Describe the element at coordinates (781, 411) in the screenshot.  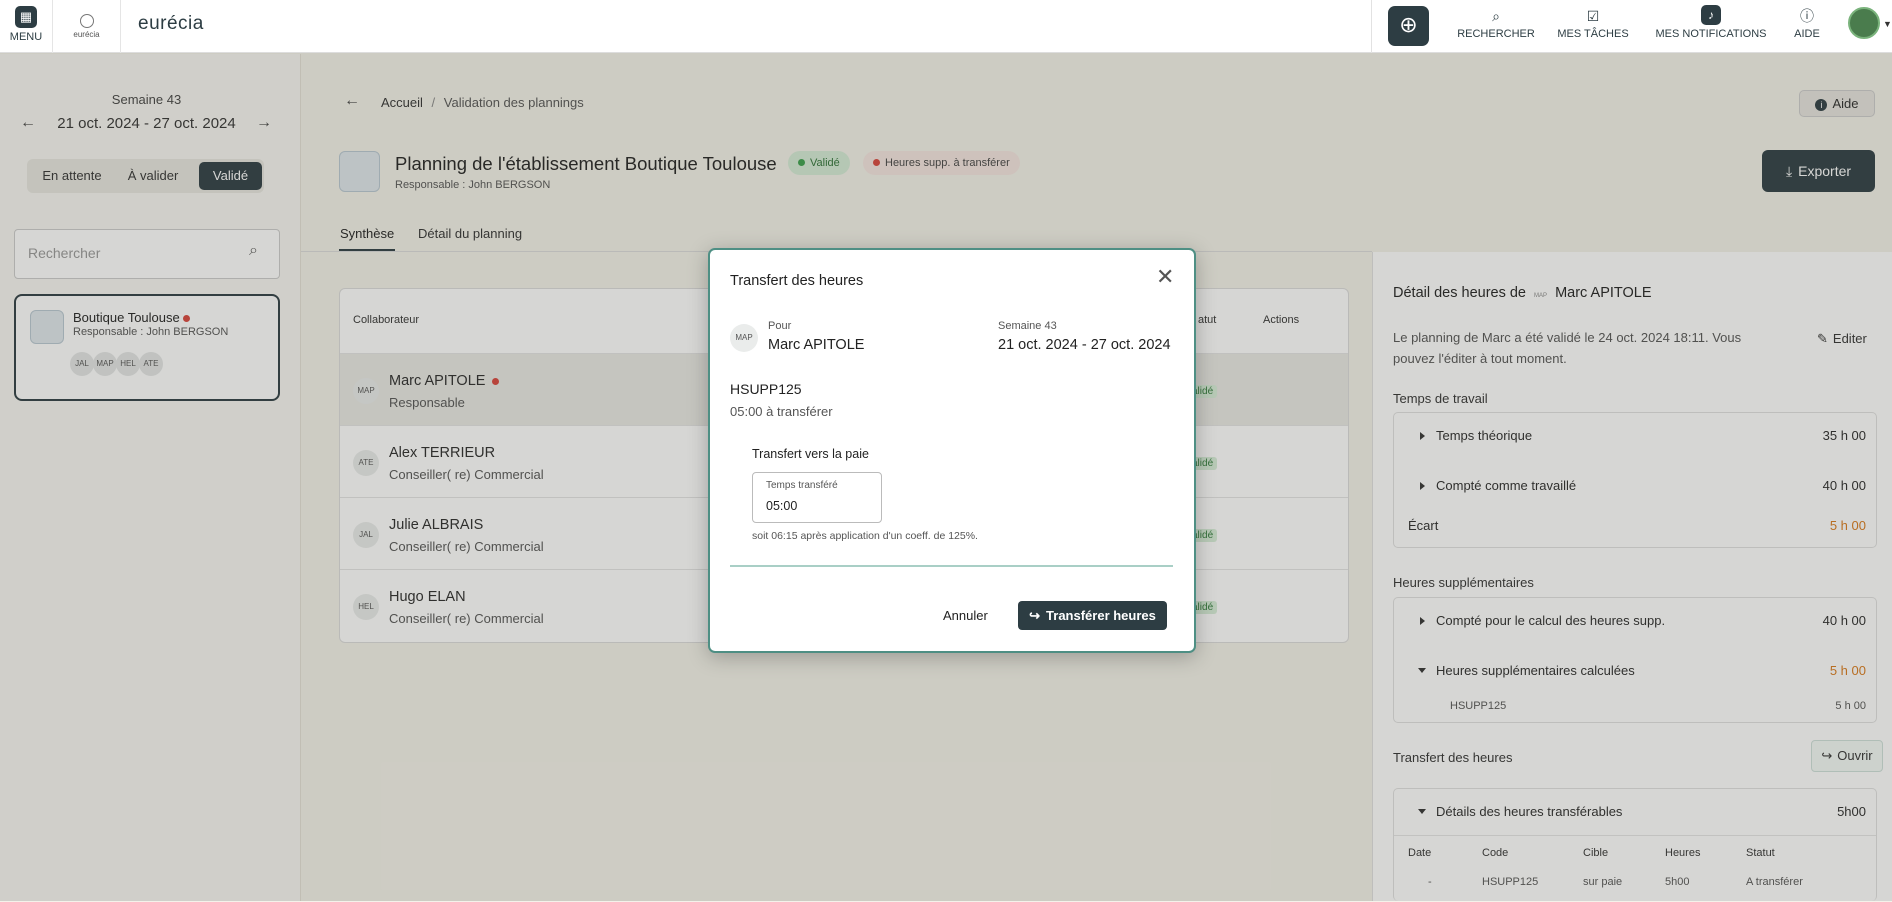
I see `hours-to-transfer: 05:00 à transférer` at that location.